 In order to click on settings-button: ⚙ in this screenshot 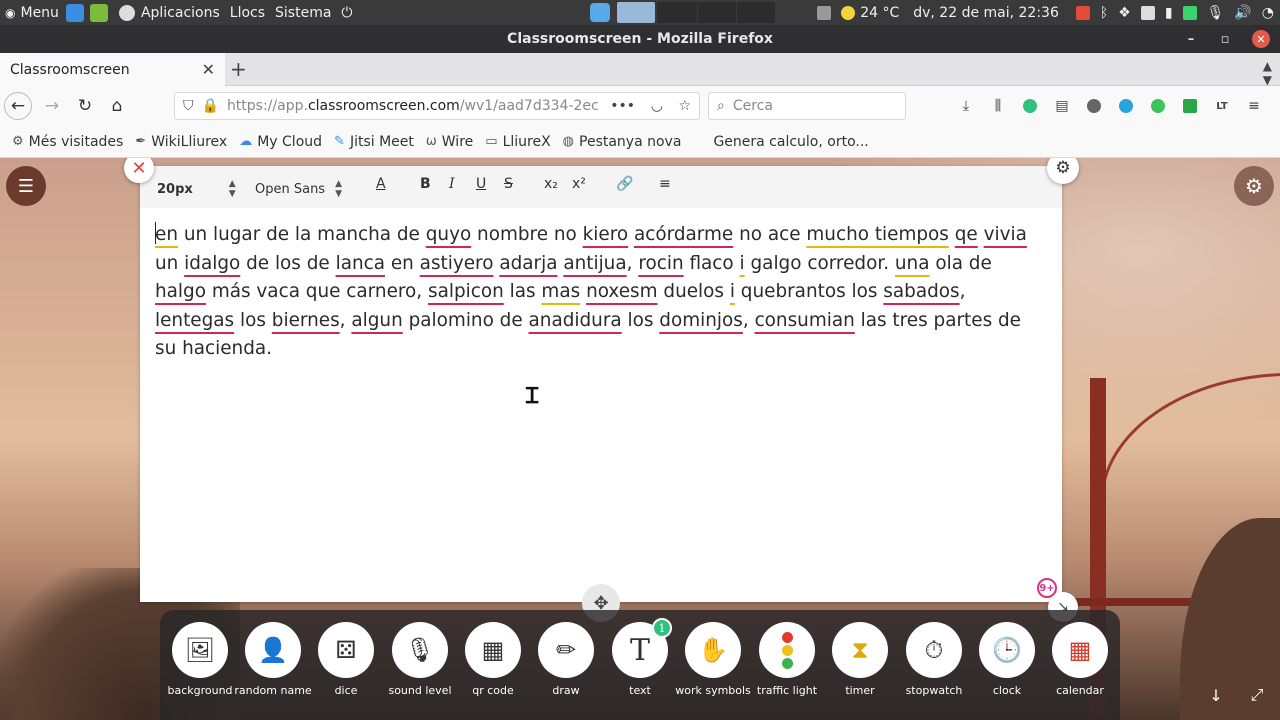, I will do `click(1254, 186)`.